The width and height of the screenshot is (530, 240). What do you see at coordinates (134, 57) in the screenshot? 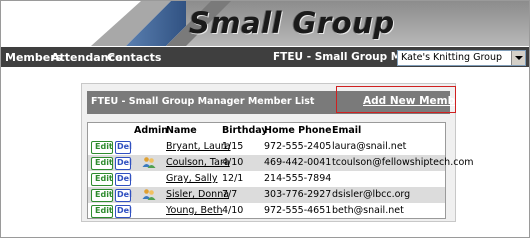
I see `nav-contacts: Contacts` at bounding box center [134, 57].